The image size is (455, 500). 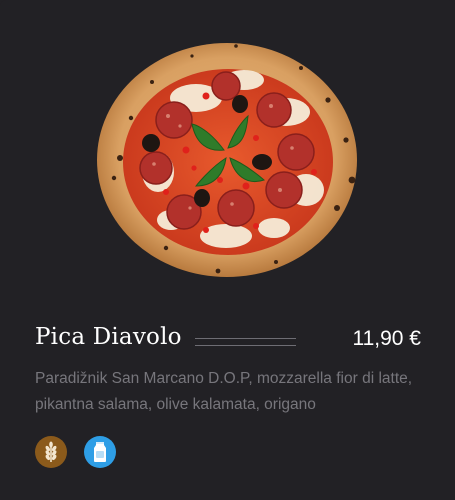 I want to click on allergen-wheat, so click(x=51, y=452).